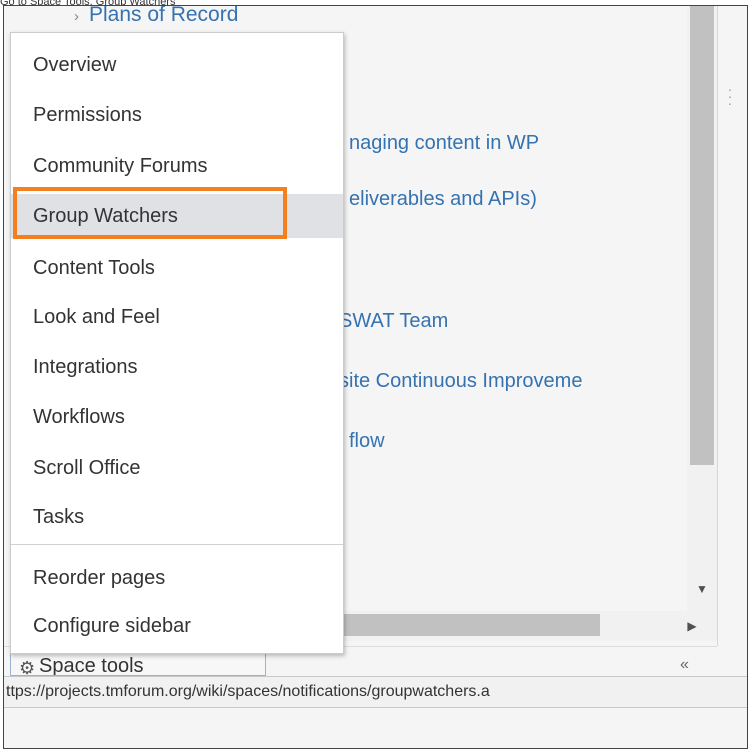 The width and height of the screenshot is (750, 751). I want to click on menu-item-tasks: Tasks, so click(177, 517).